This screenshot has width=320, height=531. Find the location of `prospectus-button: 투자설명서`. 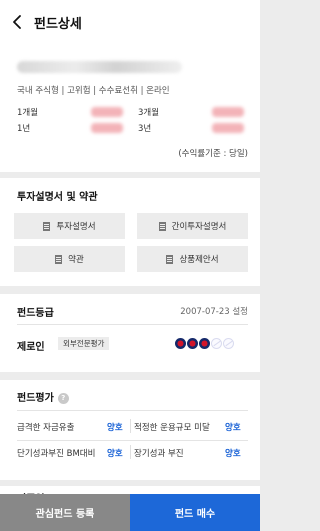

prospectus-button: 투자설명서 is located at coordinates (69, 226).